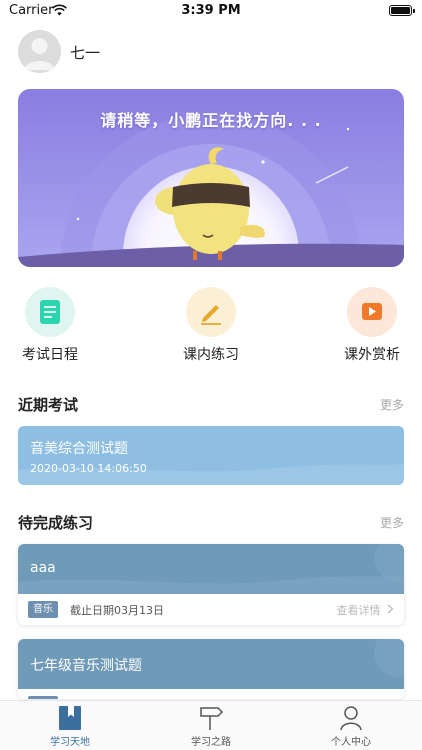 The height and width of the screenshot is (750, 422). Describe the element at coordinates (43, 568) in the screenshot. I see `practice-title: aaa` at that location.